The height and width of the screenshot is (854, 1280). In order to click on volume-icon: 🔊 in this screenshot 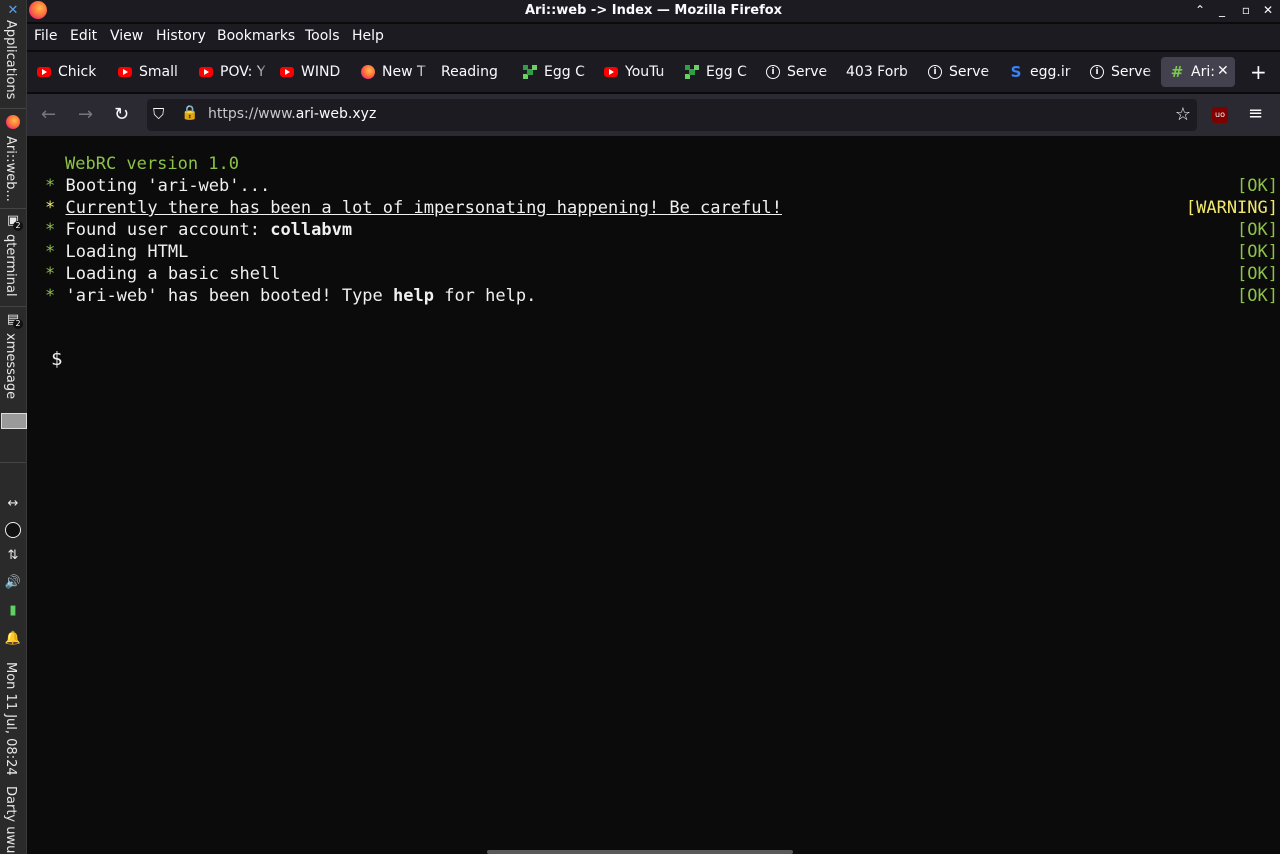, I will do `click(13, 582)`.